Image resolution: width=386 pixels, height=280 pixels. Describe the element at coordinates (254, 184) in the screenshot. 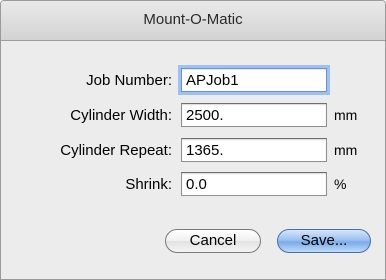

I see `shrink-field` at that location.